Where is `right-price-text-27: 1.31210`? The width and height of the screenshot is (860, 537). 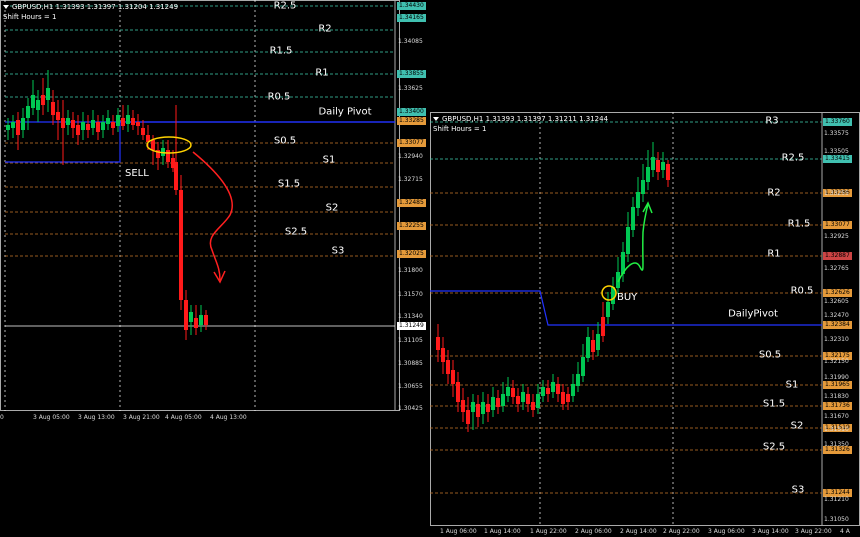 right-price-text-27: 1.31210 is located at coordinates (836, 499).